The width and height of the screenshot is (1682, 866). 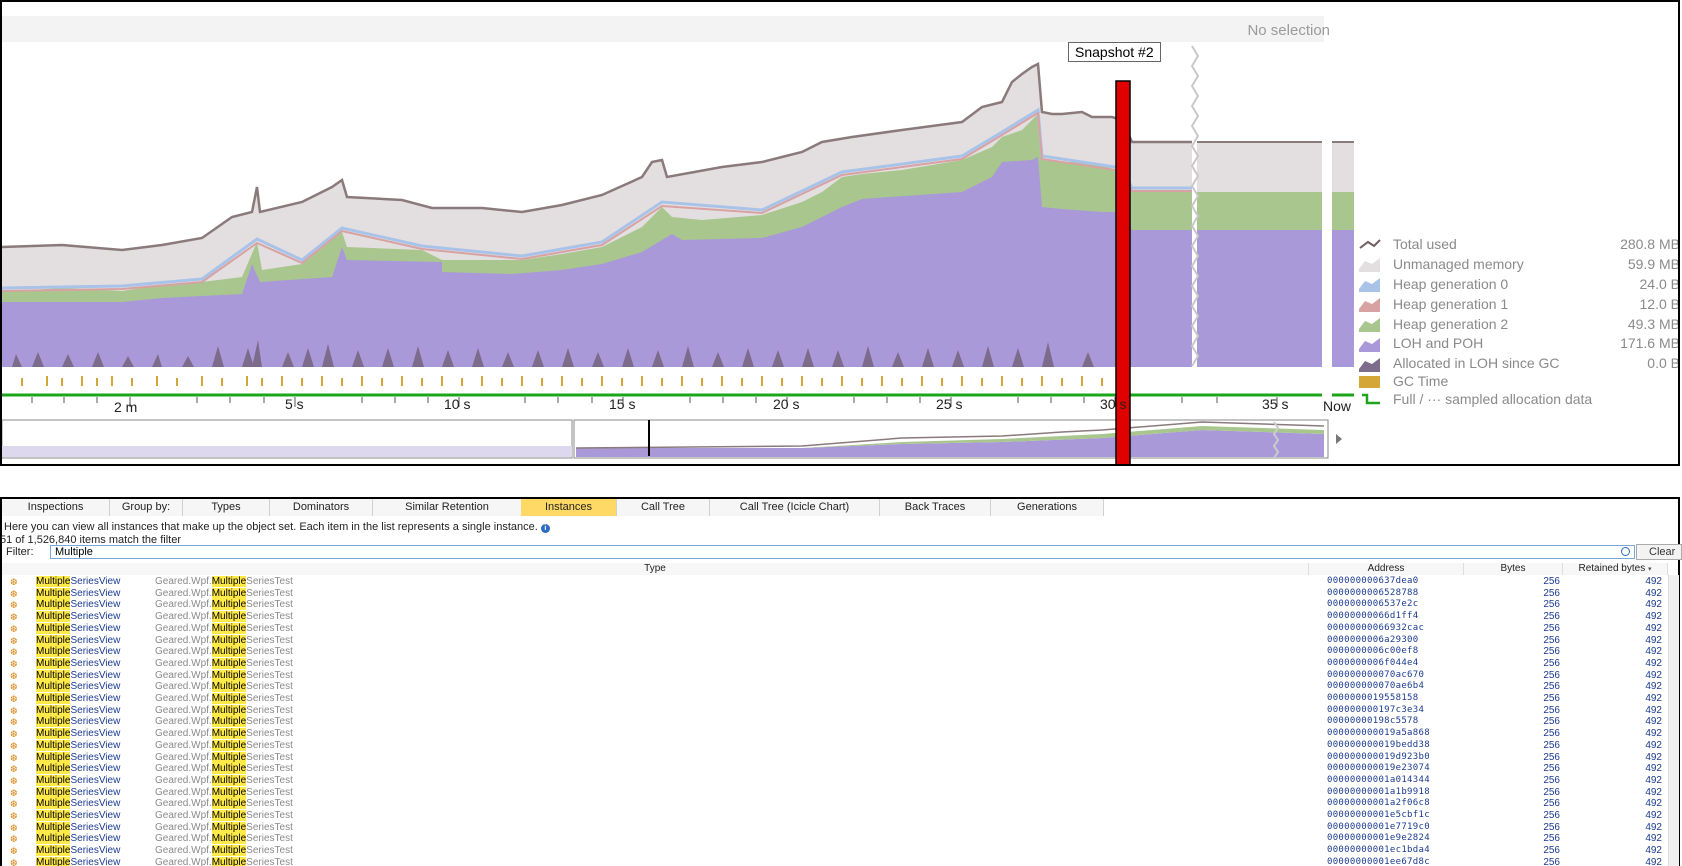 What do you see at coordinates (447, 507) in the screenshot?
I see `tab-similar-retention: Similar Retention` at bounding box center [447, 507].